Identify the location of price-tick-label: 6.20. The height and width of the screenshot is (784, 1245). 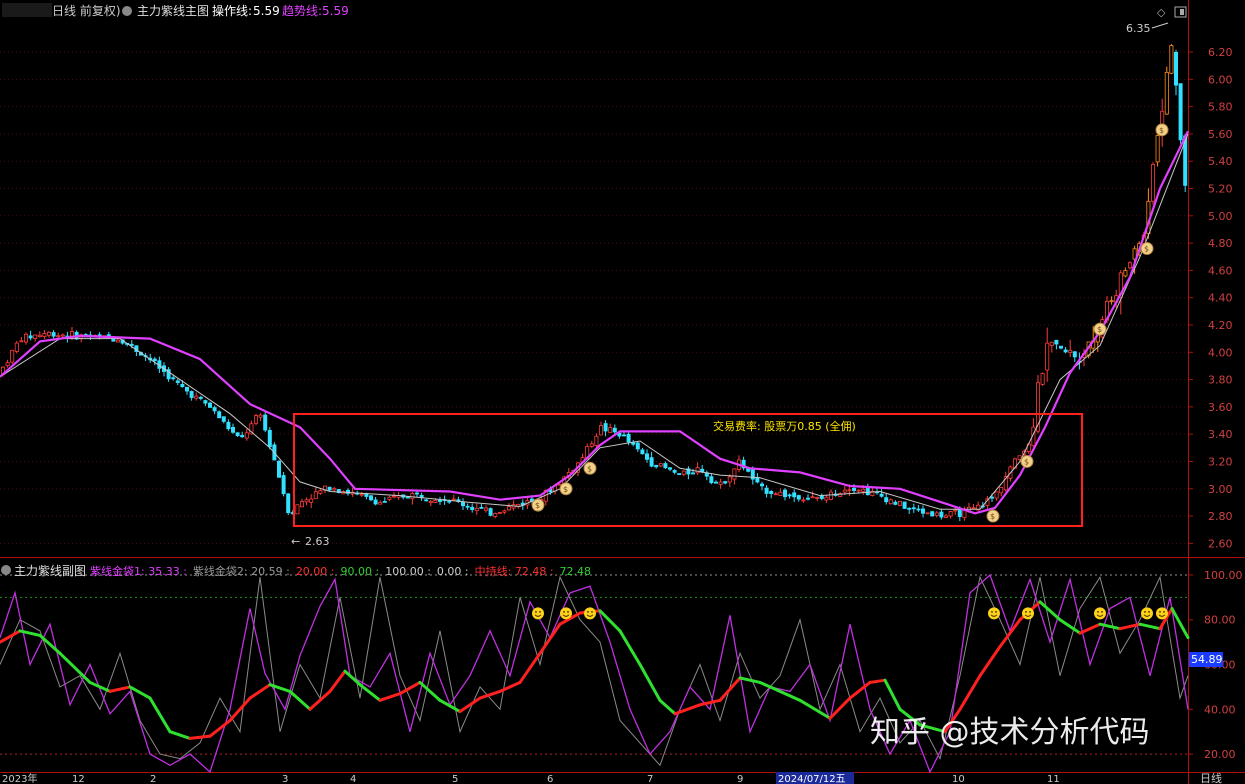
(1220, 52).